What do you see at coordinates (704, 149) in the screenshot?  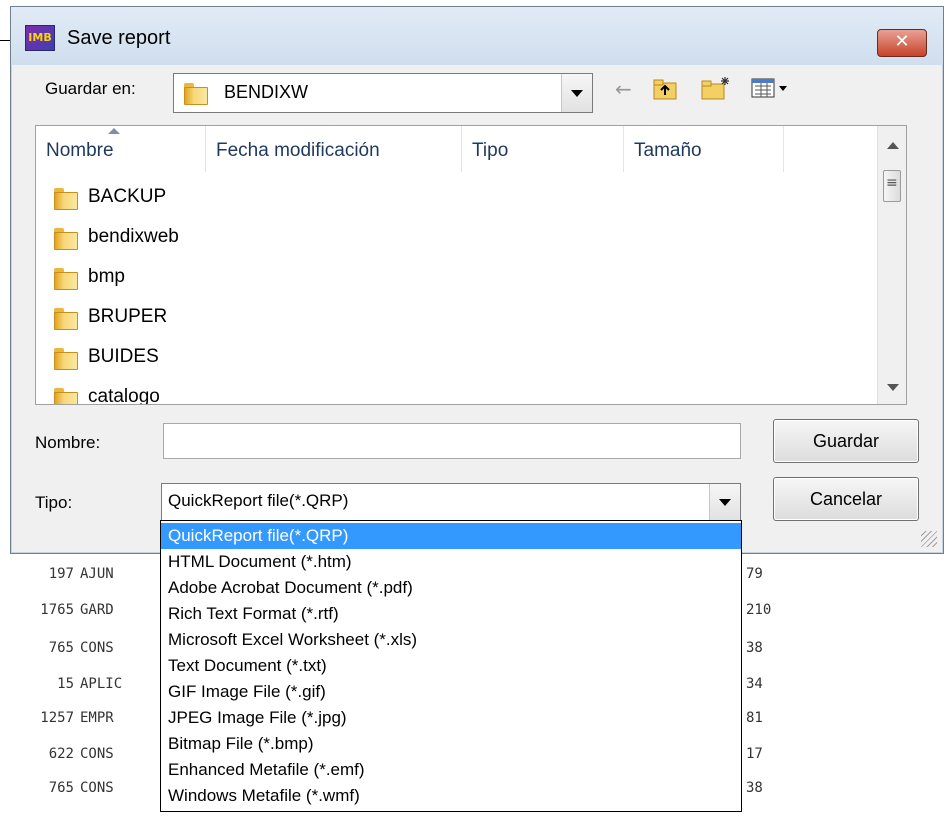 I see `column-header-tamano: Tamaño` at bounding box center [704, 149].